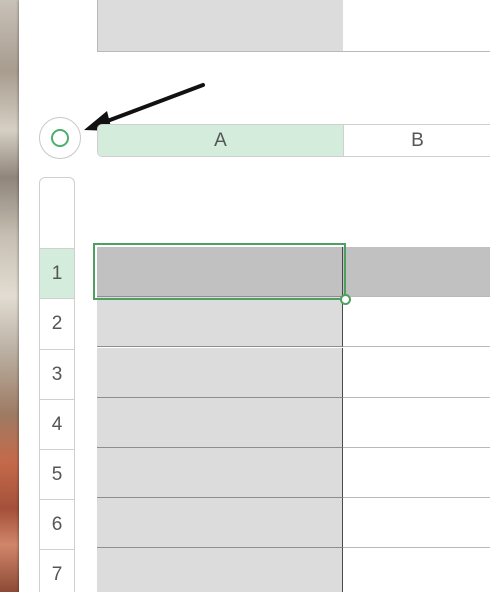 Image resolution: width=490 pixels, height=592 pixels. I want to click on desktop-wallpaper, so click(9, 296).